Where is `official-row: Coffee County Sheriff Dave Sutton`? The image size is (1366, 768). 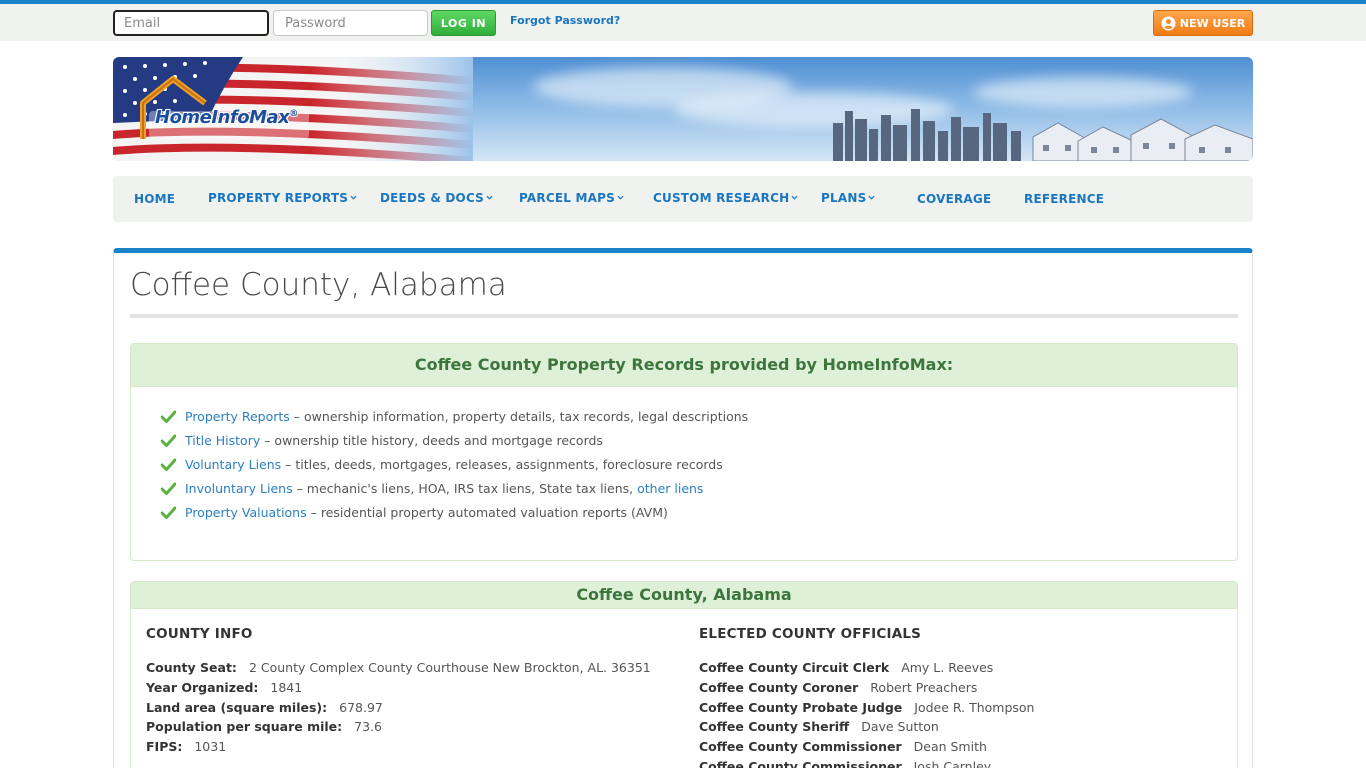 official-row: Coffee County Sheriff Dave Sutton is located at coordinates (866, 727).